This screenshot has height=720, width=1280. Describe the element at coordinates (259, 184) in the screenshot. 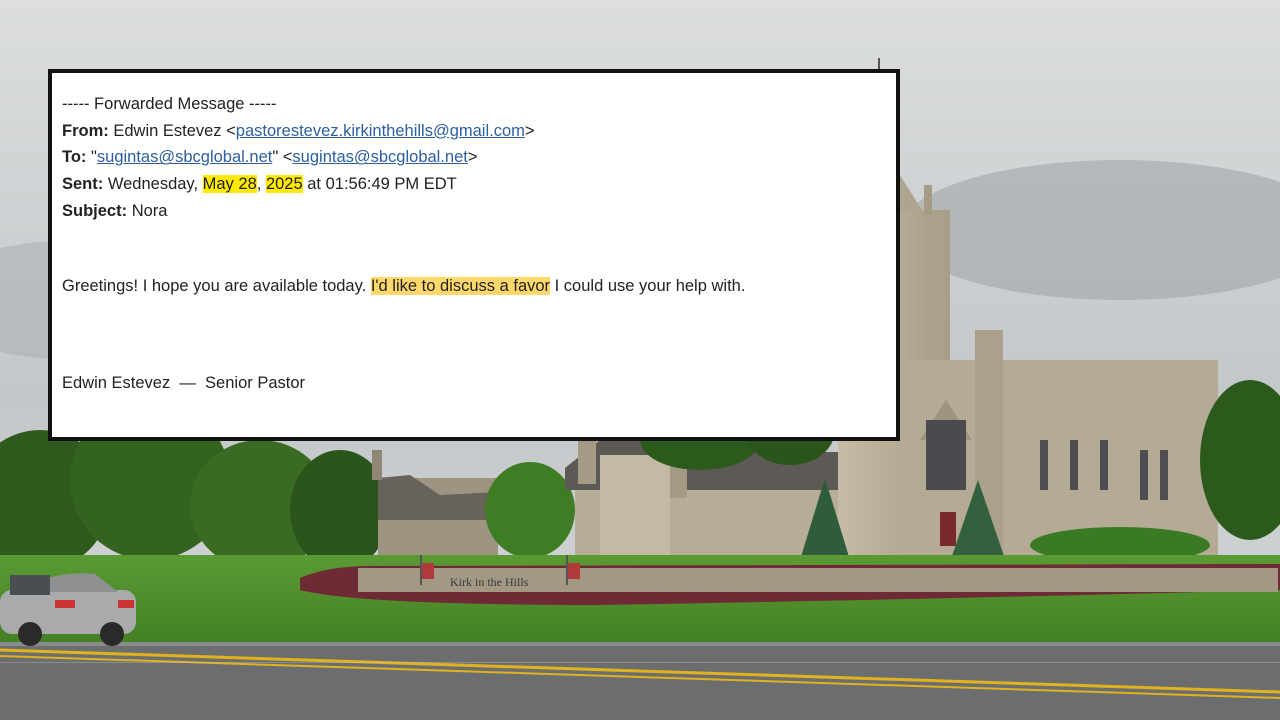

I see `sent-comma: ,` at that location.